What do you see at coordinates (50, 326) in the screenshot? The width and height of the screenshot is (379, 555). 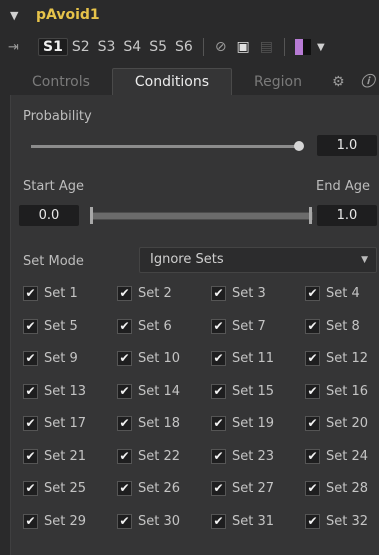 I see `set-checkbox: ✔ Set 5` at bounding box center [50, 326].